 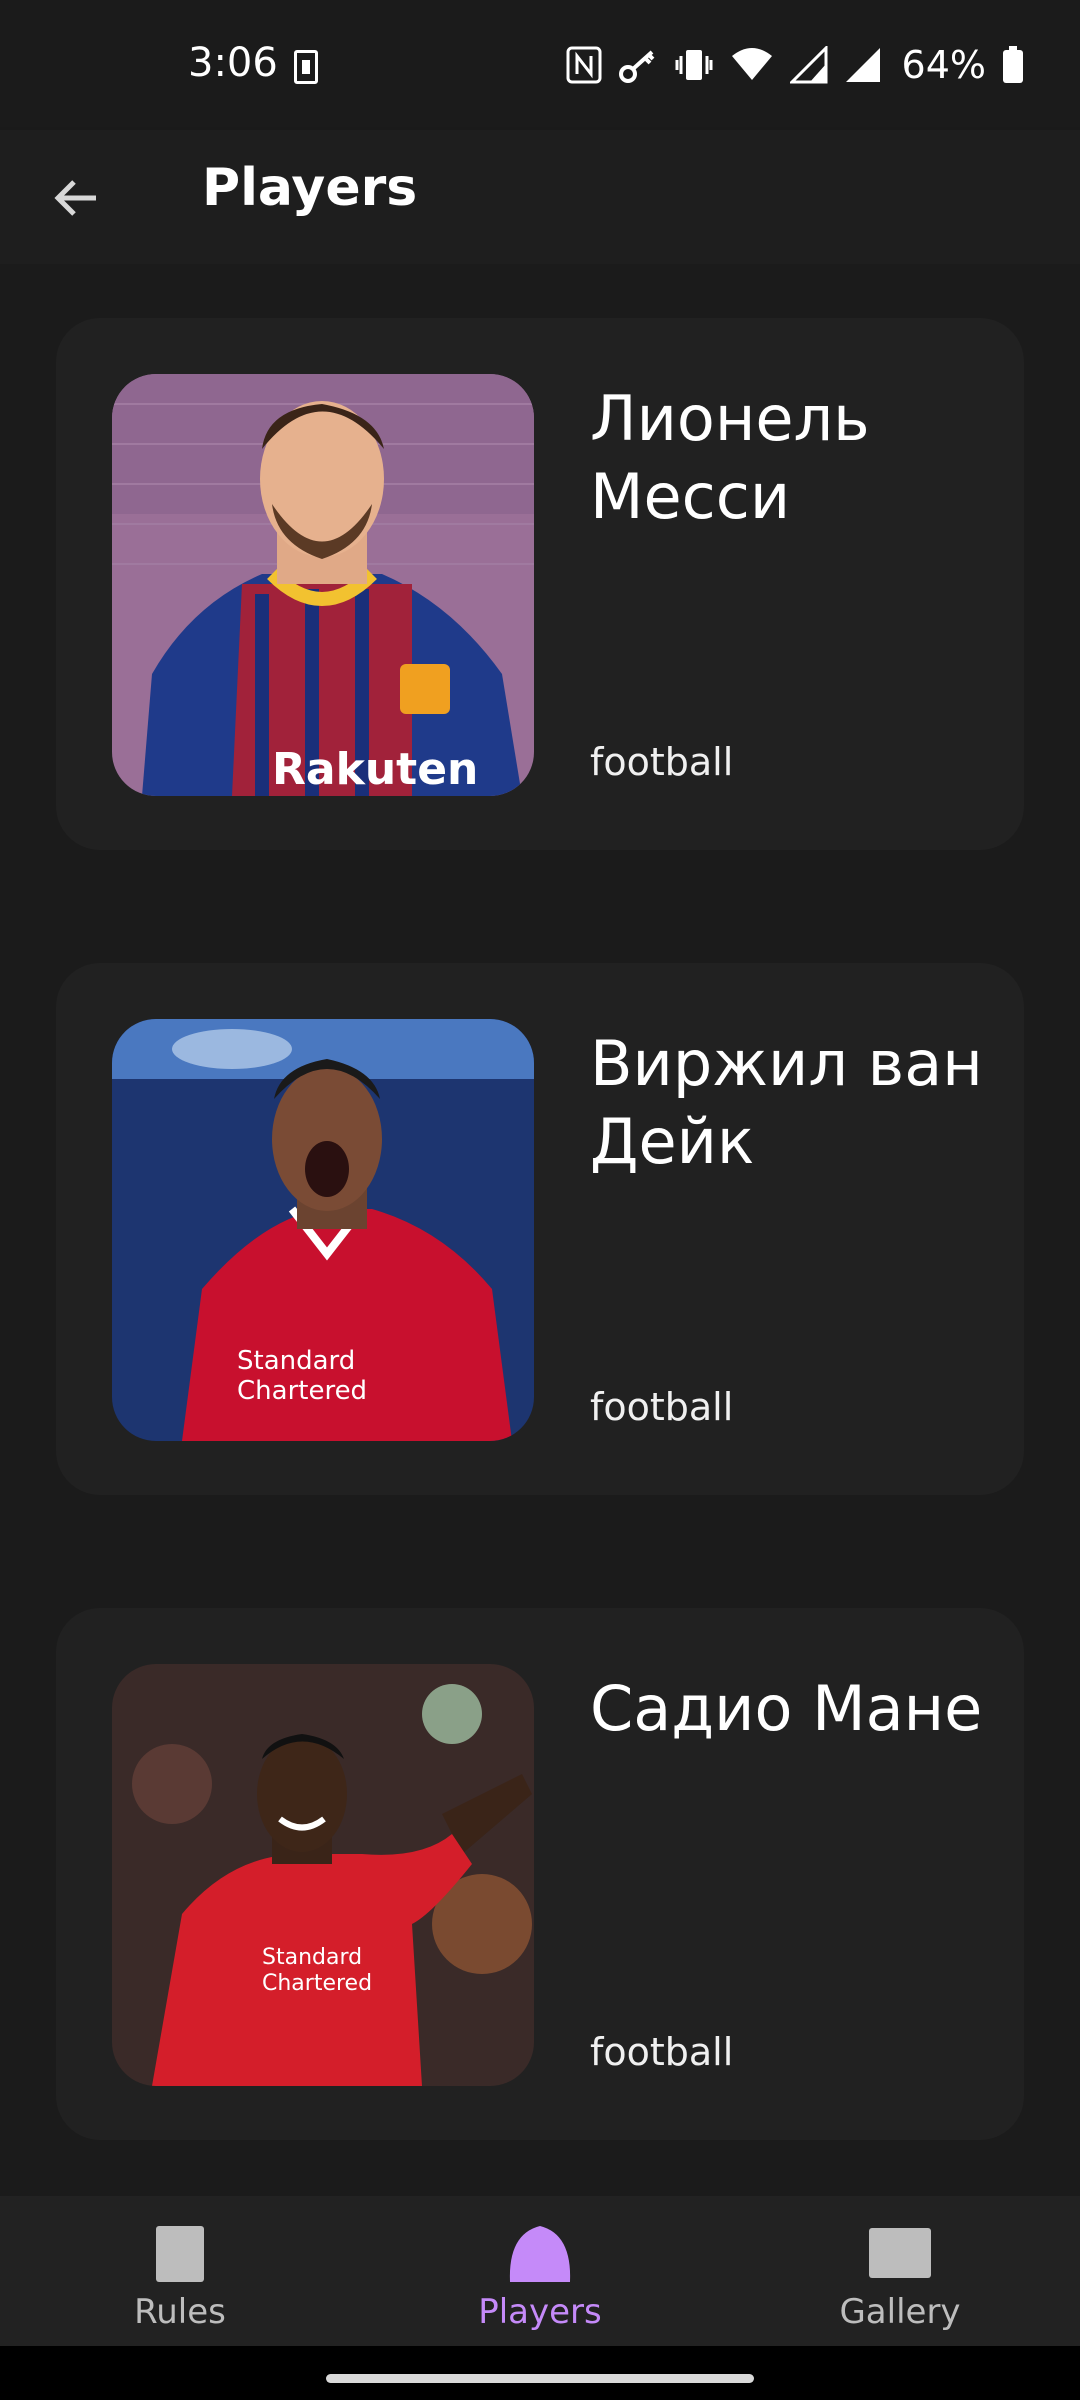 What do you see at coordinates (584, 65) in the screenshot?
I see `nfc-icon` at bounding box center [584, 65].